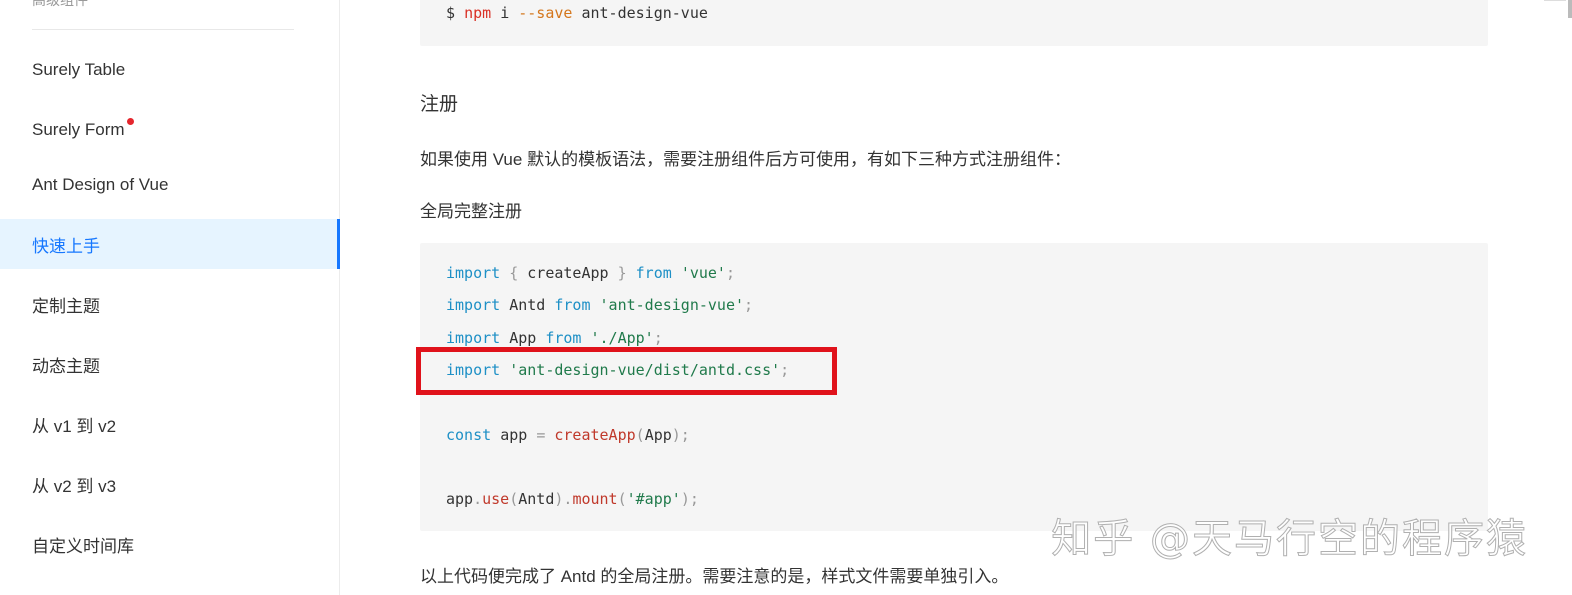 The image size is (1572, 595). Describe the element at coordinates (169, 304) in the screenshot. I see `sidebar-item-custom-theme: 定制主题` at that location.